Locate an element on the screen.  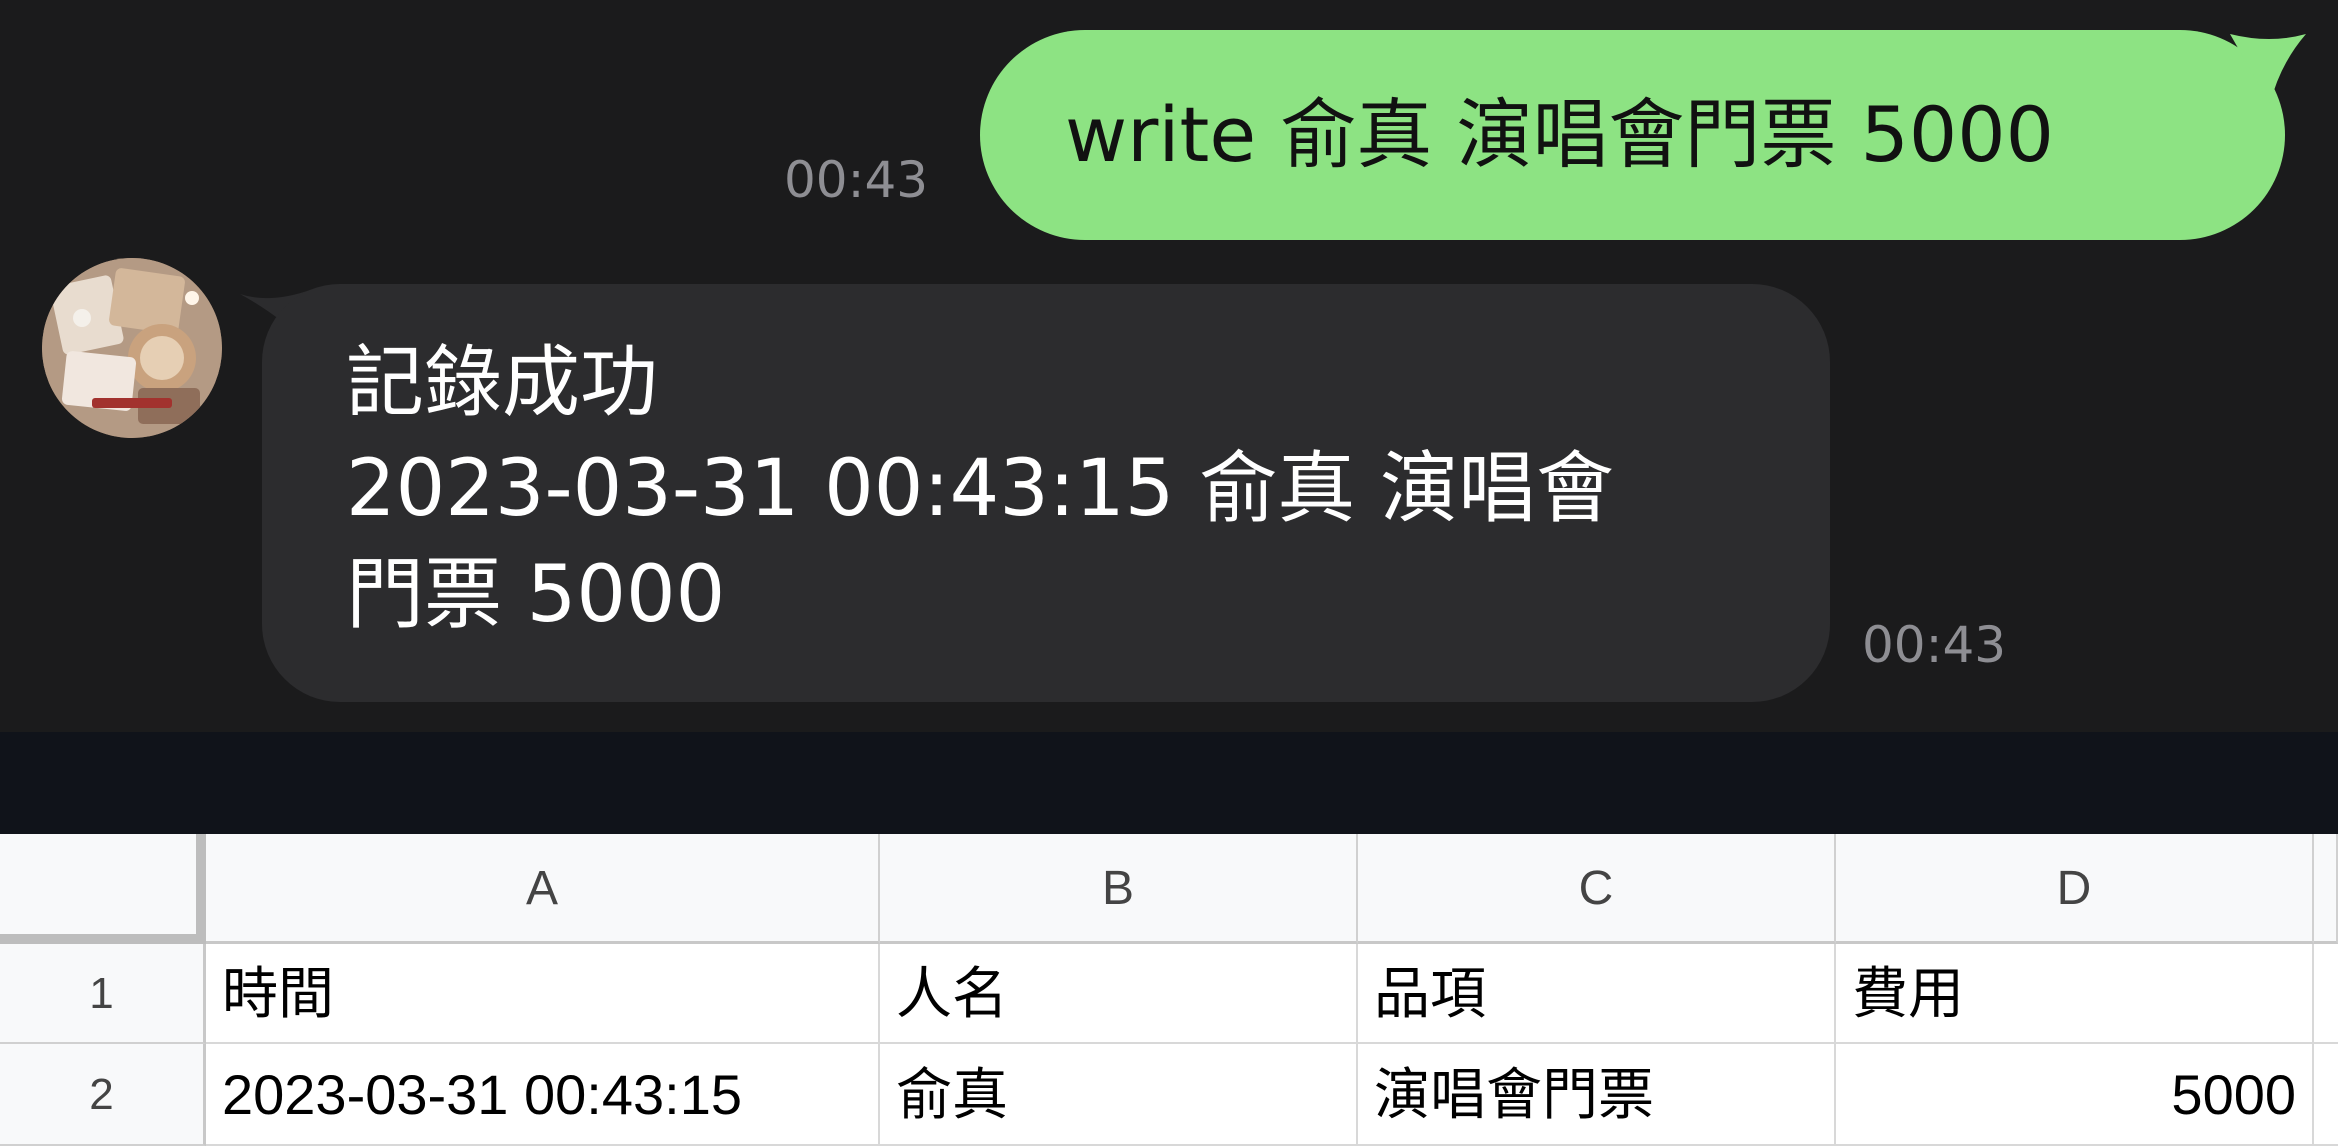
bot-avatar is located at coordinates (132, 348).